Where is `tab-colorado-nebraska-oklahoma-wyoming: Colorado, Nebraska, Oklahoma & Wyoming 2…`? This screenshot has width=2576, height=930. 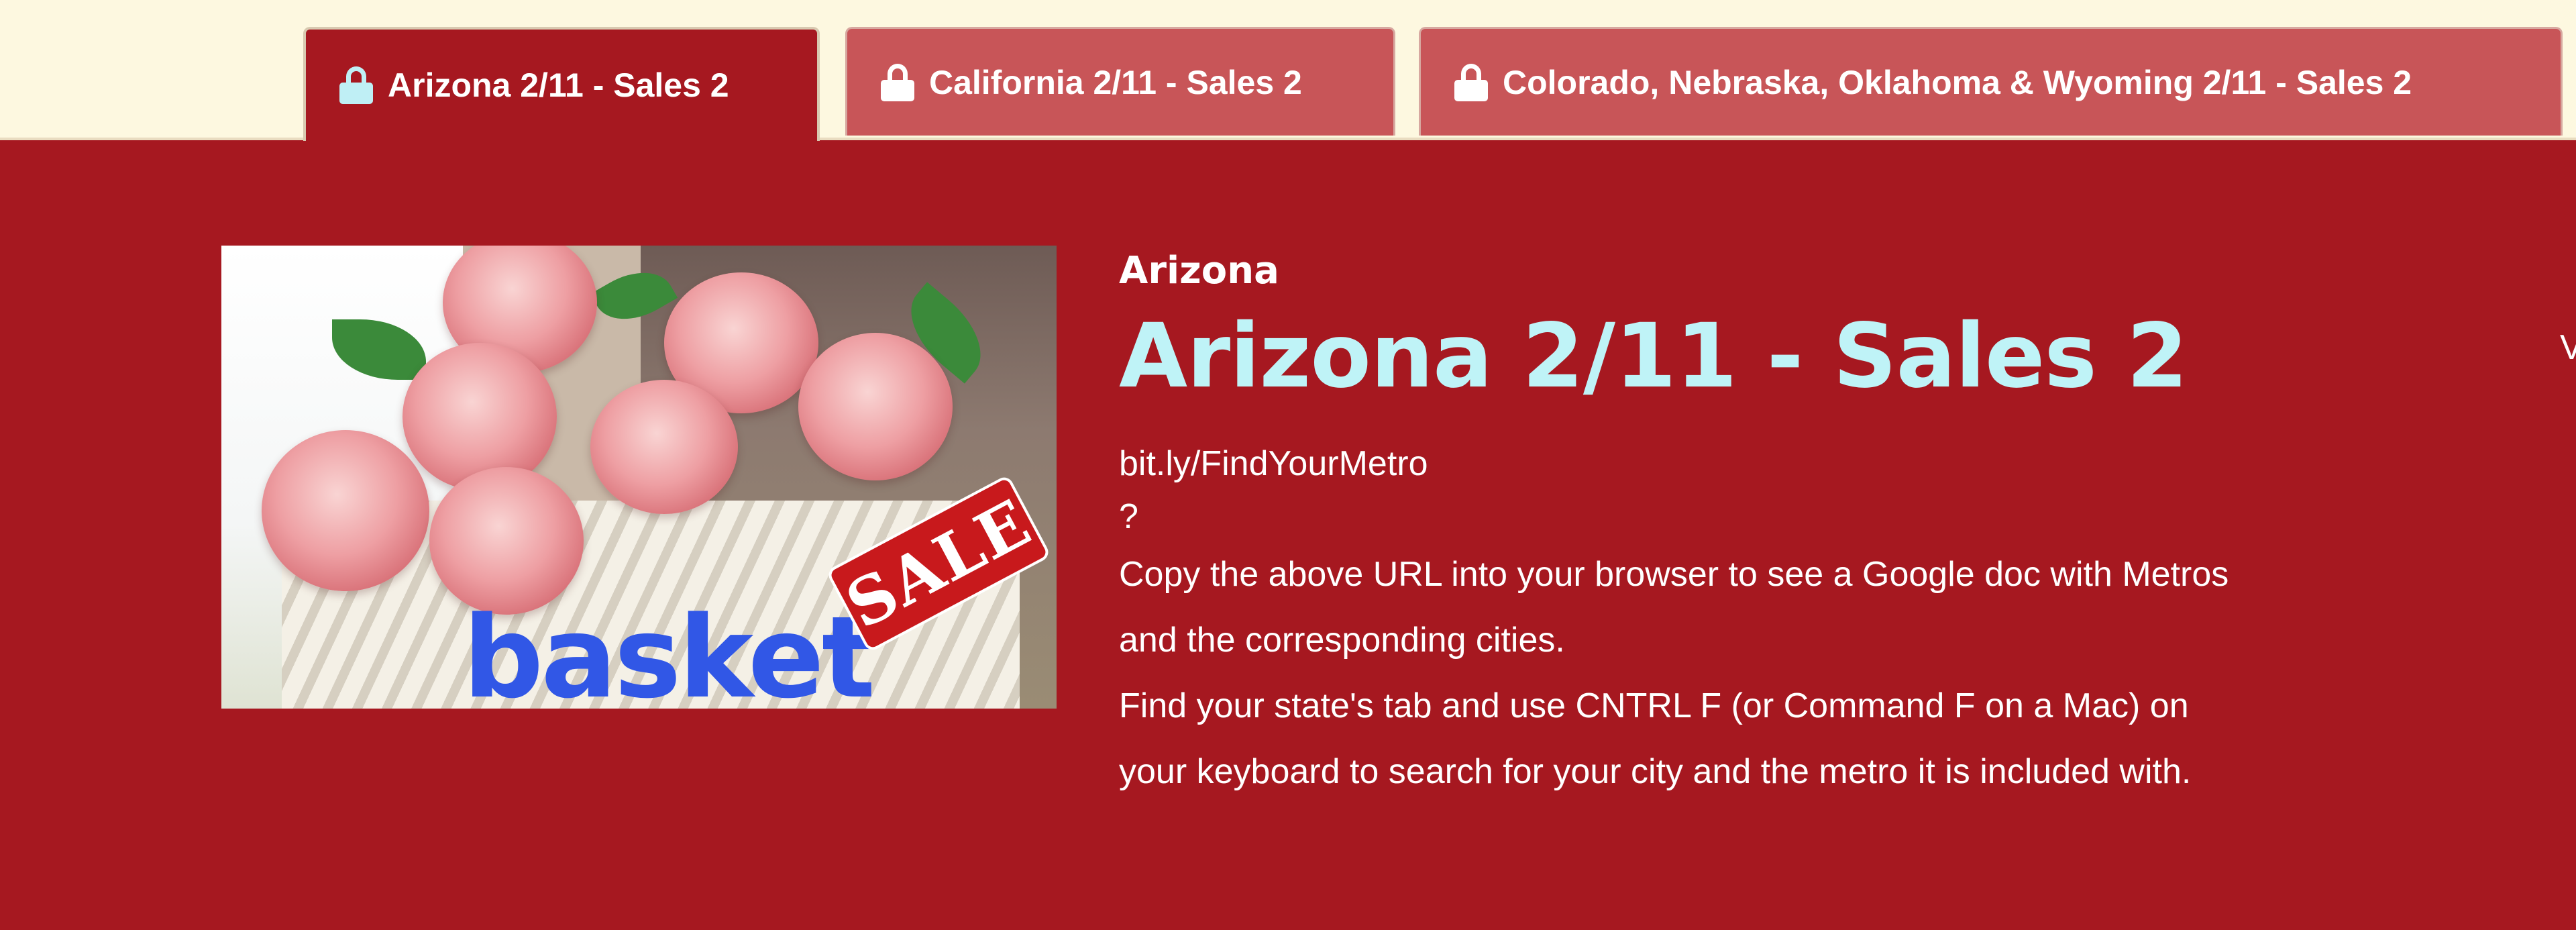
tab-colorado-nebraska-oklahoma-wyoming: Colorado, Nebraska, Oklahoma & Wyoming 2… is located at coordinates (1991, 81).